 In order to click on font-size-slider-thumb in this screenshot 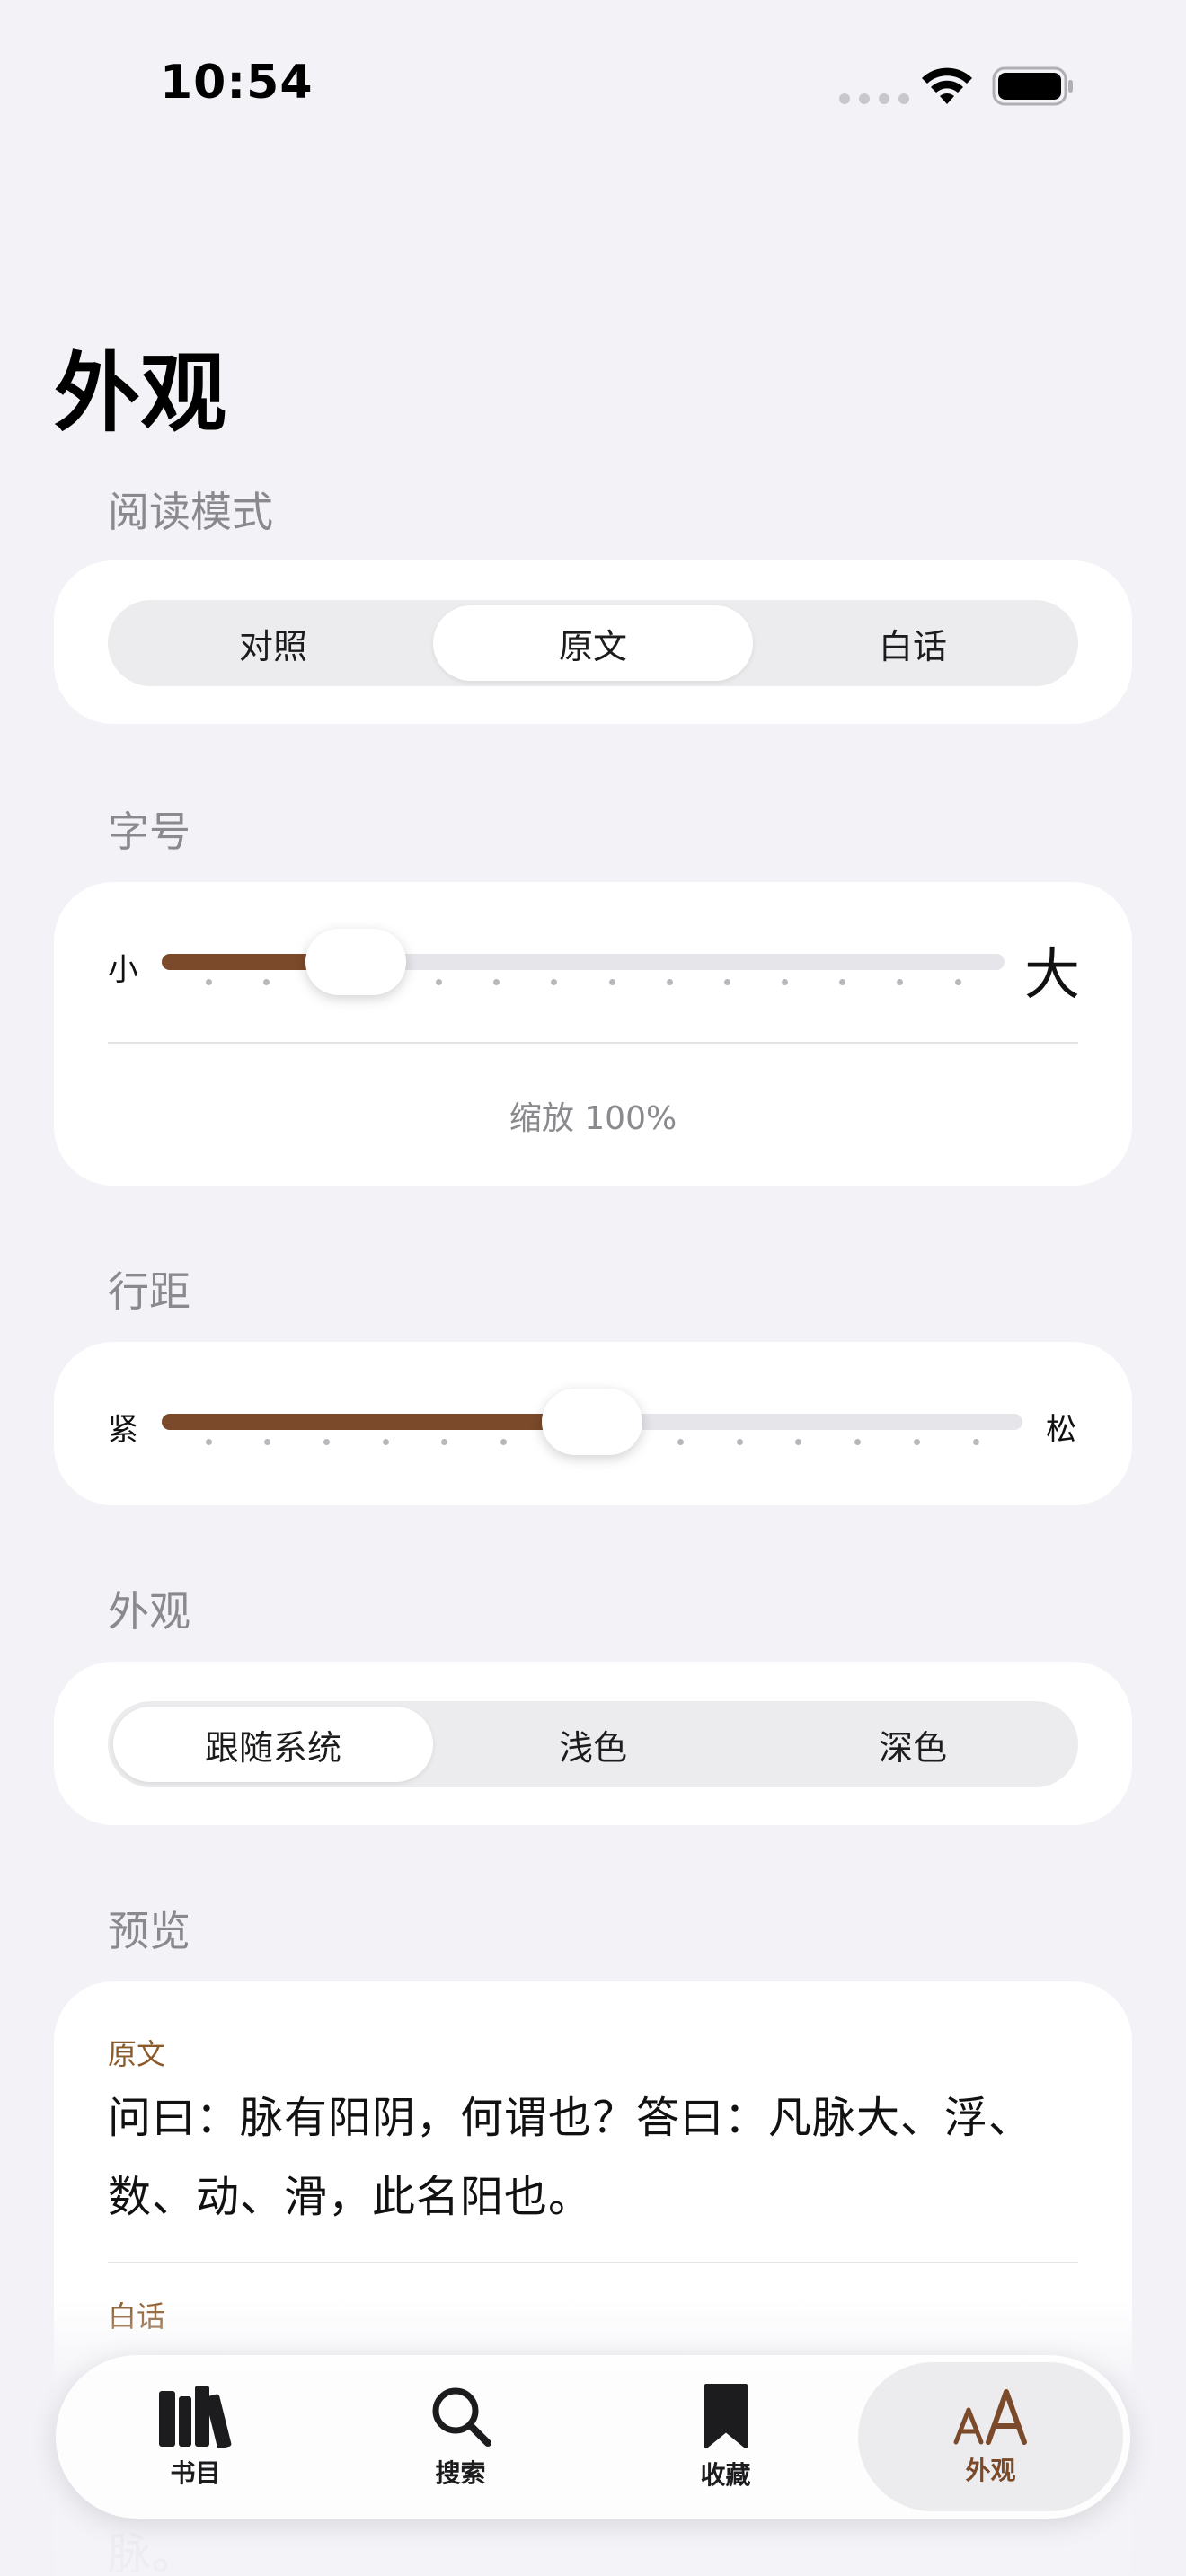, I will do `click(355, 962)`.